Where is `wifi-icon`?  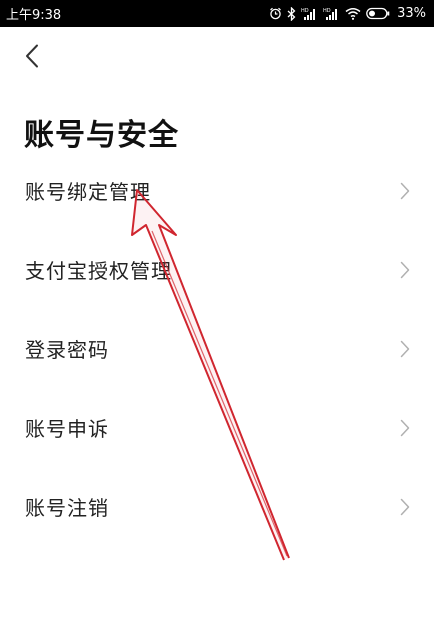
wifi-icon is located at coordinates (353, 13).